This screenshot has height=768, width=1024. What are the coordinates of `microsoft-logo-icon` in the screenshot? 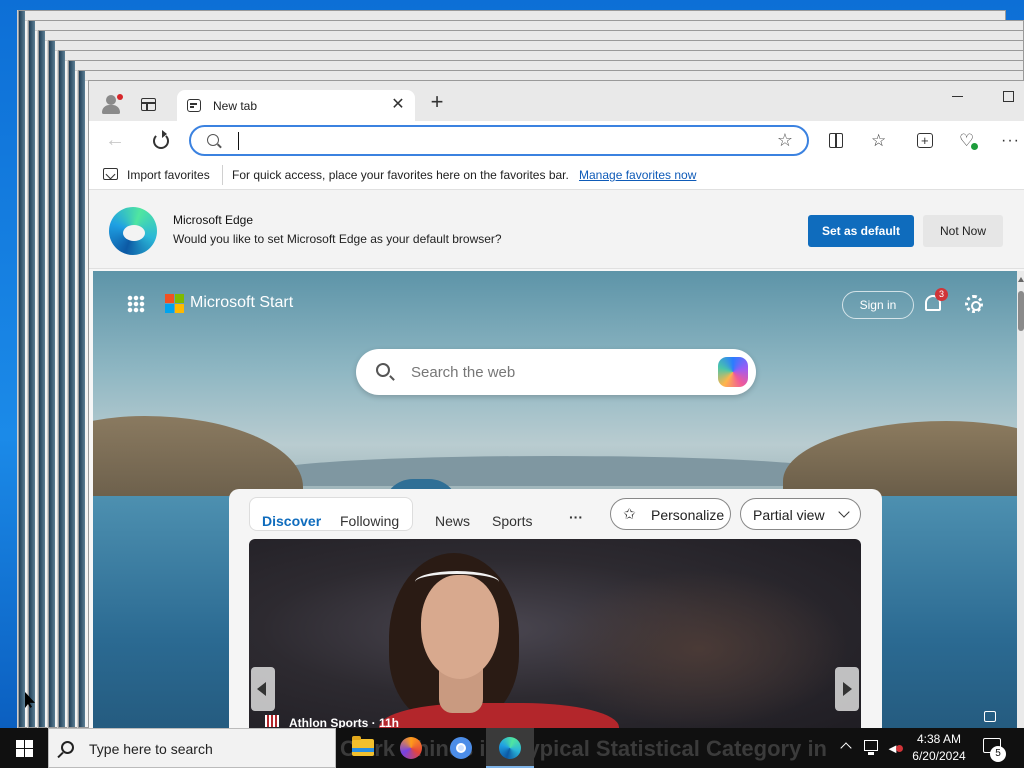 It's located at (175, 304).